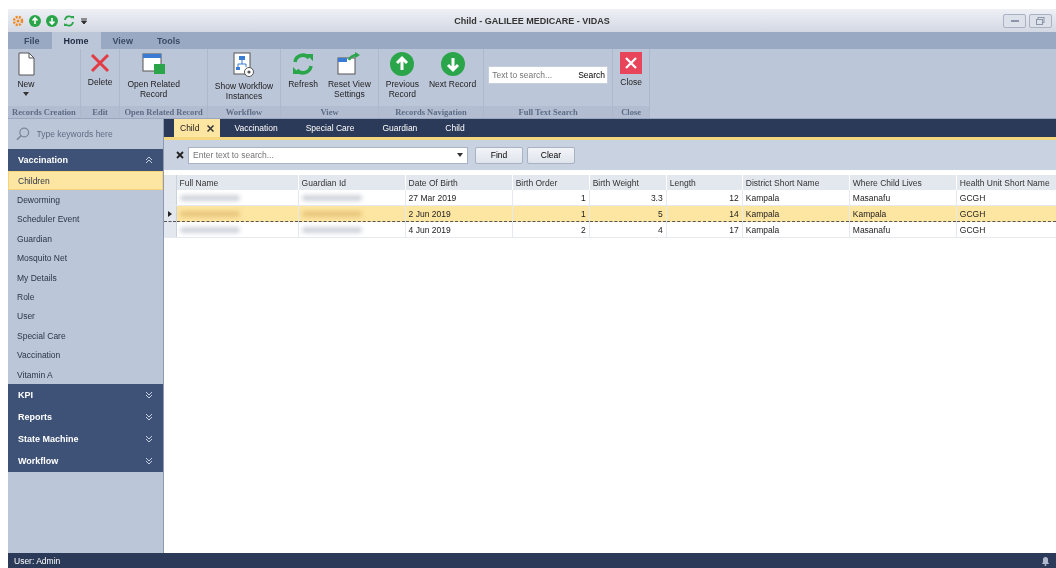  Describe the element at coordinates (85, 336) in the screenshot. I see `sidebar-item: Special Care` at that location.